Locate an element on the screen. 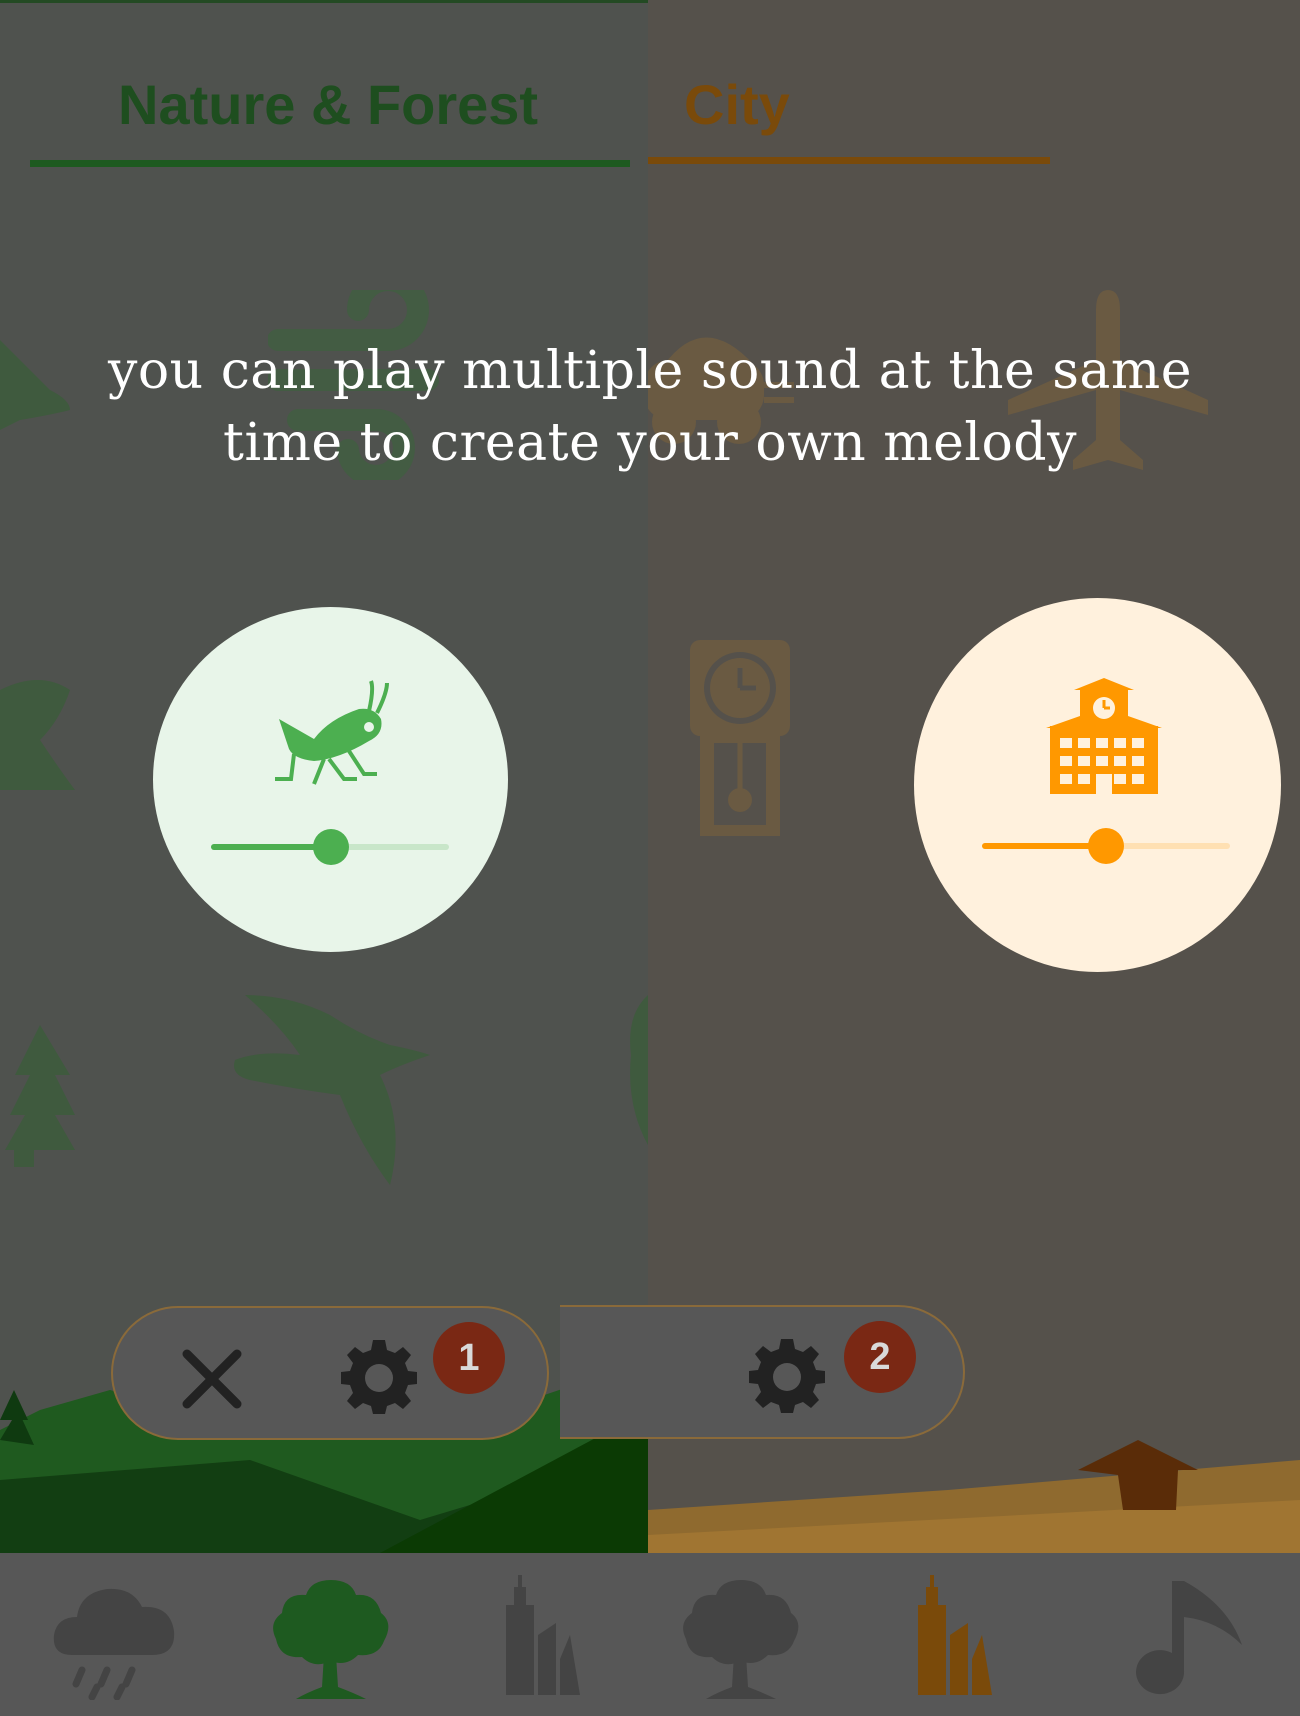 The image size is (1300, 1716). albatross-silhouette-icon is located at coordinates (332, 1090).